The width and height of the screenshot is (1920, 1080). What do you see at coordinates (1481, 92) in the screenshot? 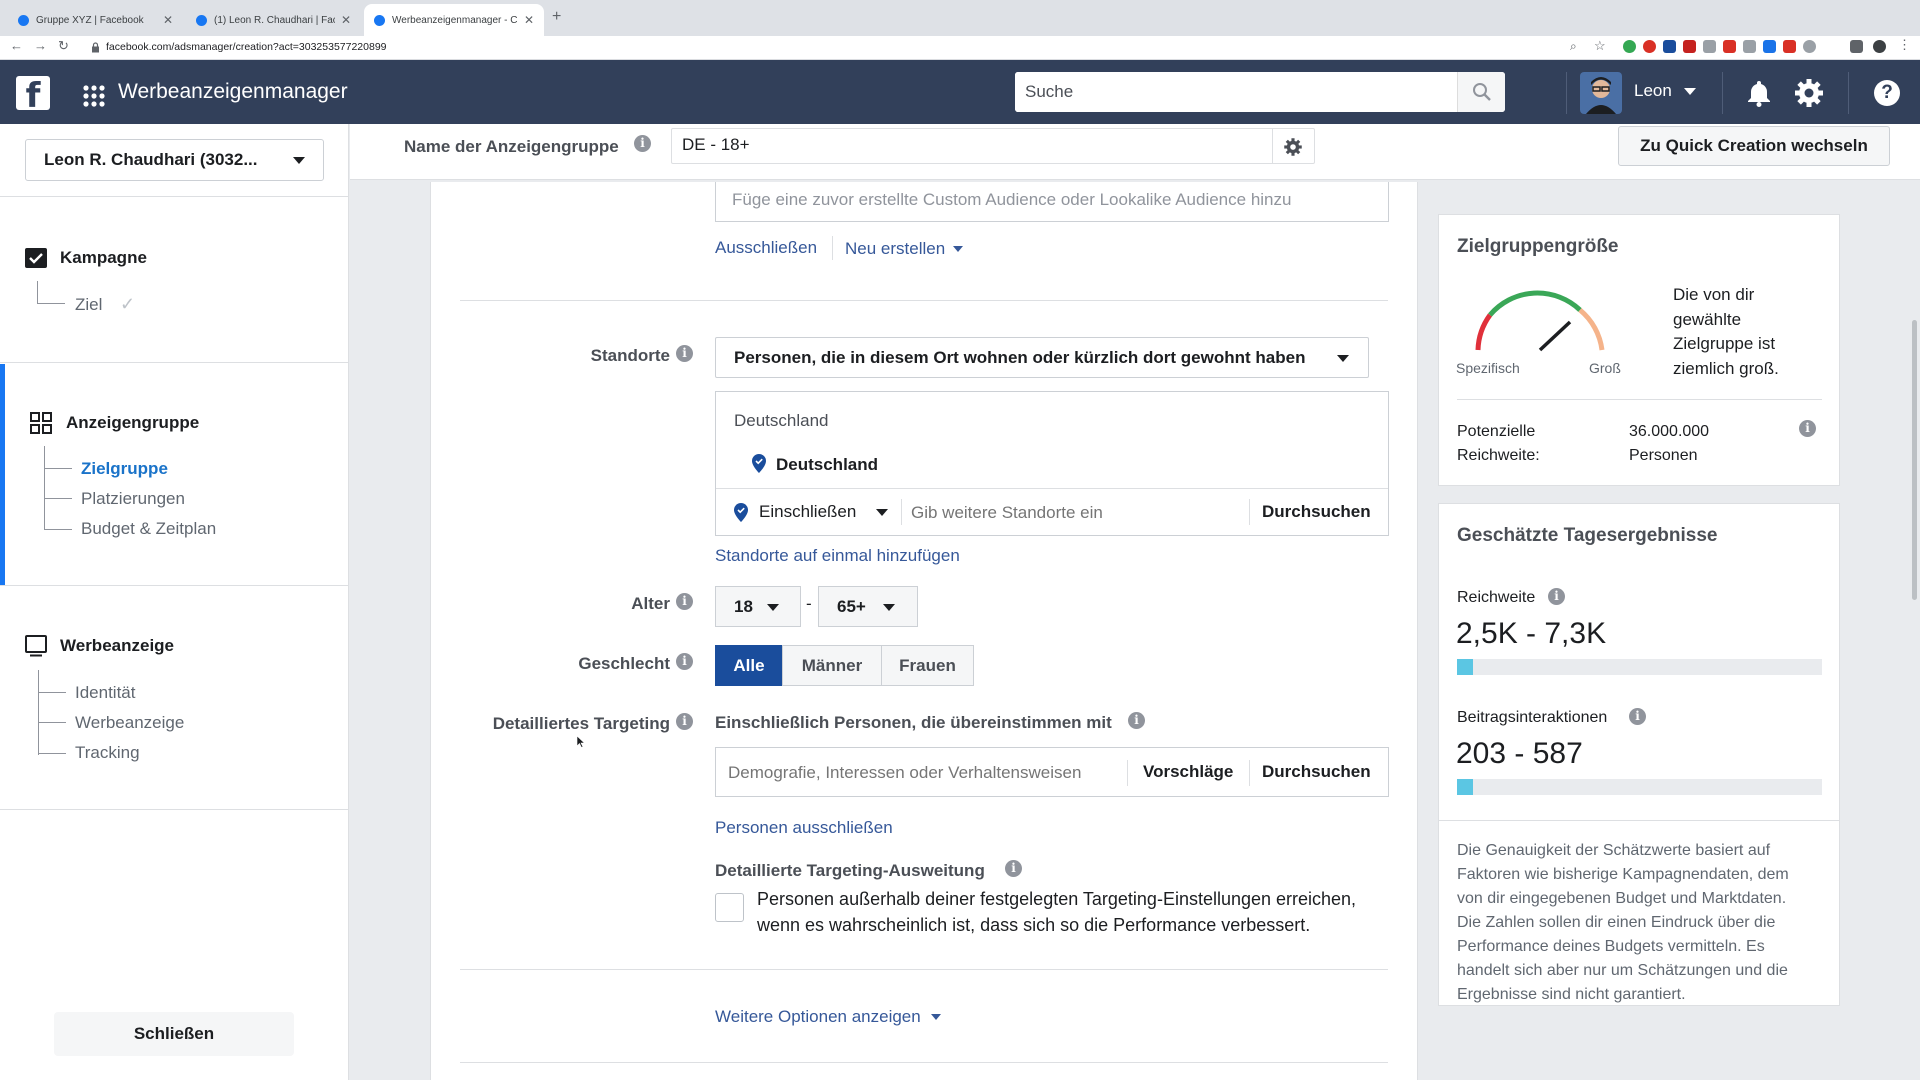
I see `search-button` at bounding box center [1481, 92].